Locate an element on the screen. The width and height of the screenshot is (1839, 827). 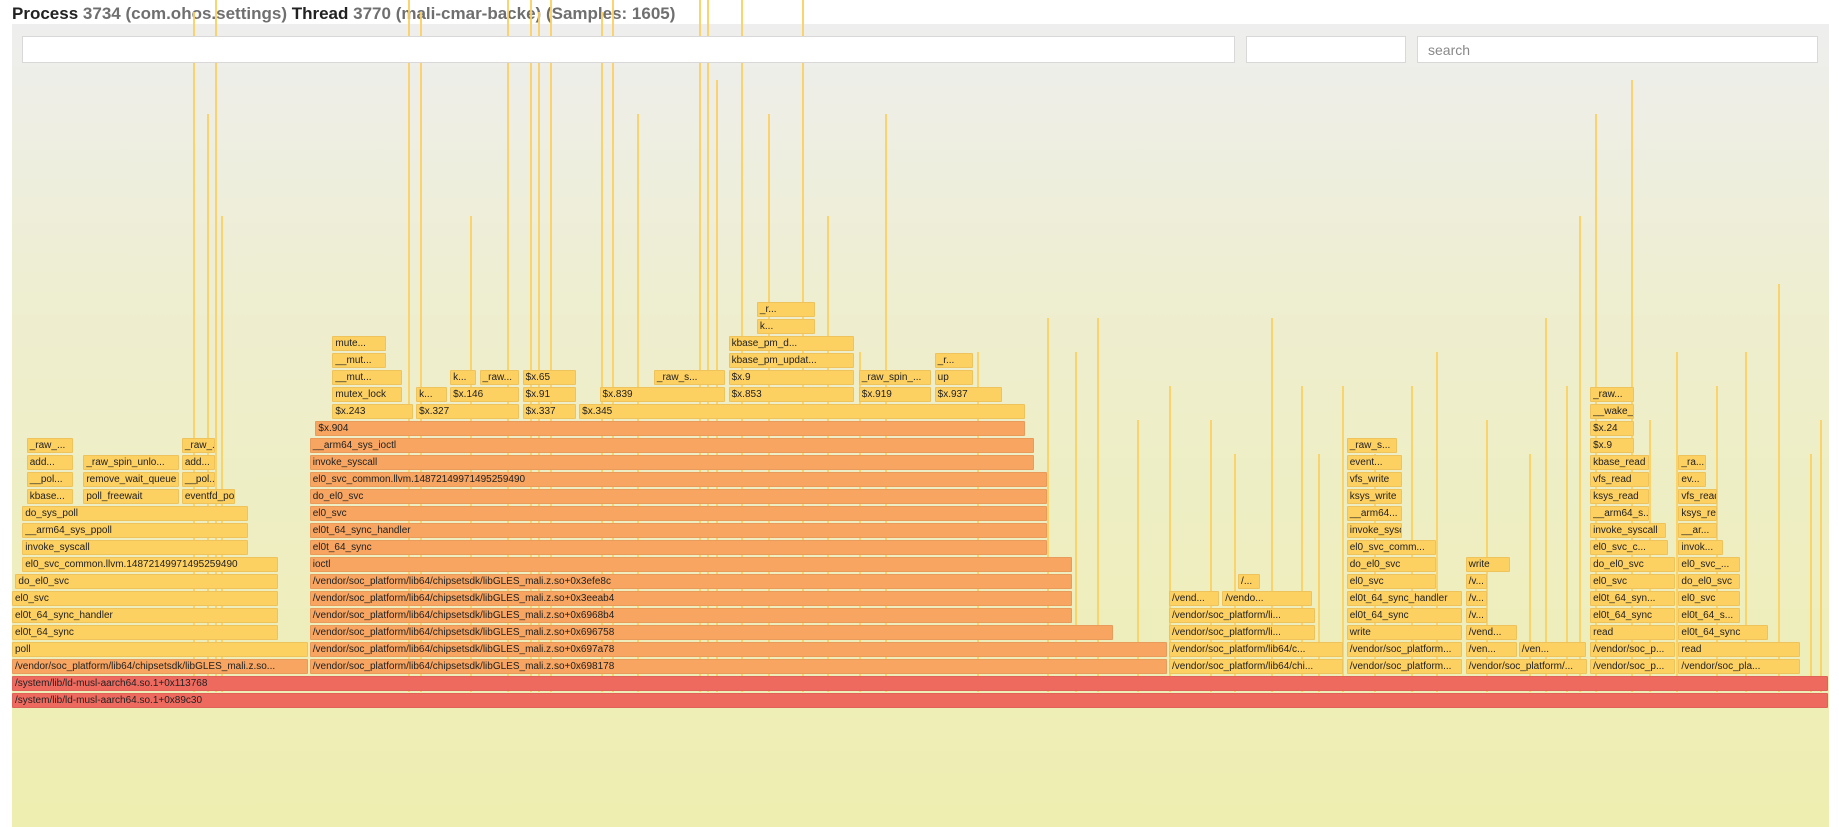
stack-frame: __wake_up is located at coordinates (1612, 411).